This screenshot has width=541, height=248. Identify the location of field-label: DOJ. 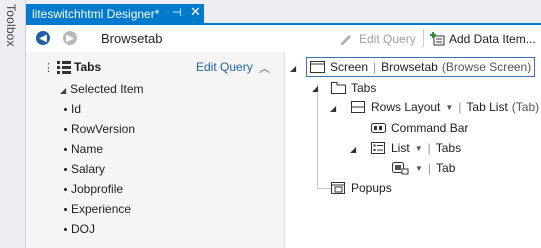
(83, 229).